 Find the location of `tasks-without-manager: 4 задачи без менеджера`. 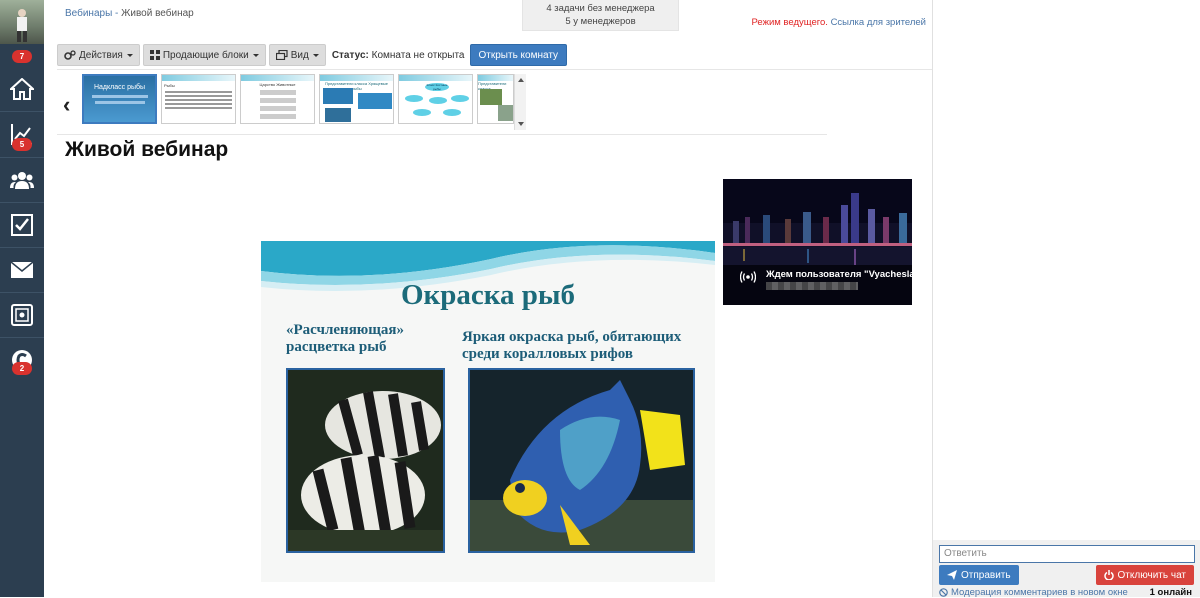

tasks-without-manager: 4 задачи без менеджера is located at coordinates (600, 9).